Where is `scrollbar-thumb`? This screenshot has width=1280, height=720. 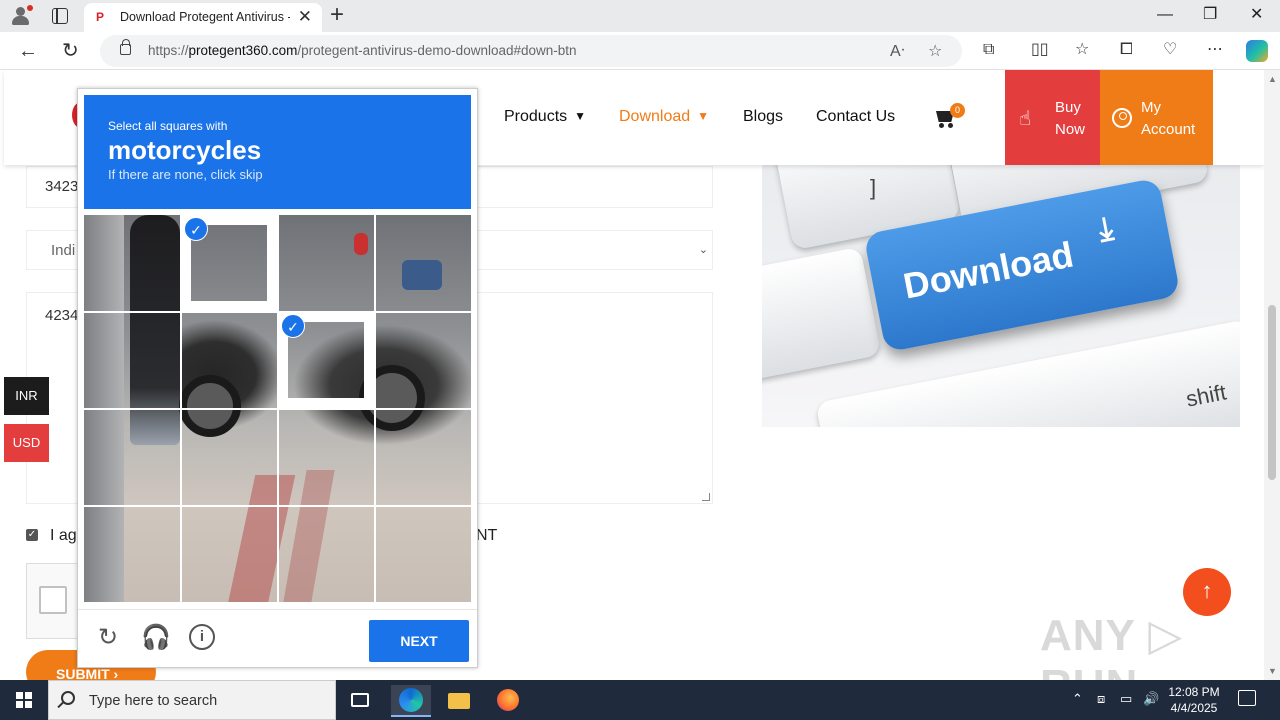 scrollbar-thumb is located at coordinates (1272, 392).